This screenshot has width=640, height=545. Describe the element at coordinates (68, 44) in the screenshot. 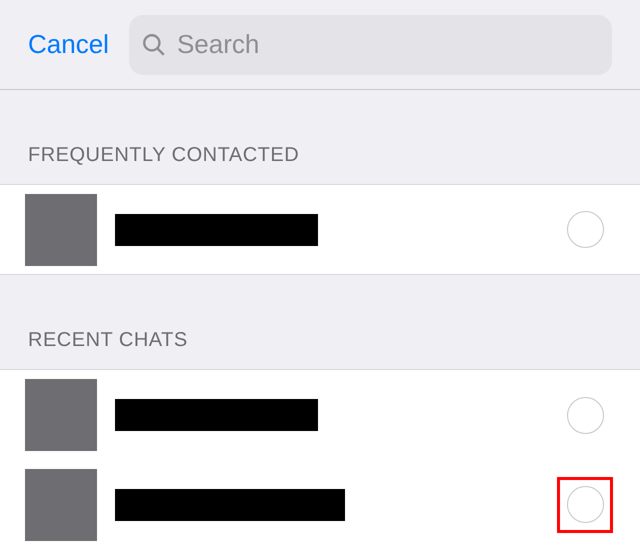

I see `cancel-button: Cancel` at that location.